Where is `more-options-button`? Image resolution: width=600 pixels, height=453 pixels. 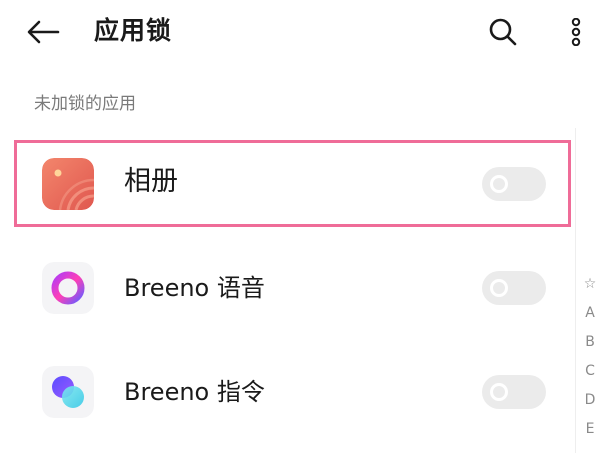
more-options-button is located at coordinates (576, 32).